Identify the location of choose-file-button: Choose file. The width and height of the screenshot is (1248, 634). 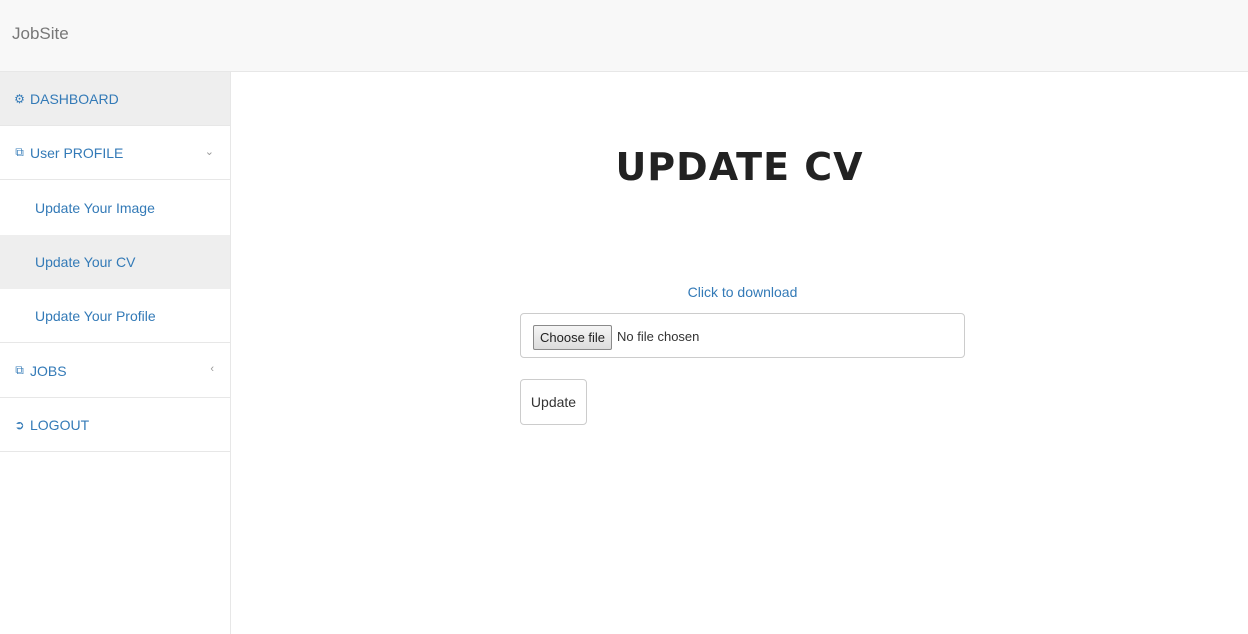
(573, 337).